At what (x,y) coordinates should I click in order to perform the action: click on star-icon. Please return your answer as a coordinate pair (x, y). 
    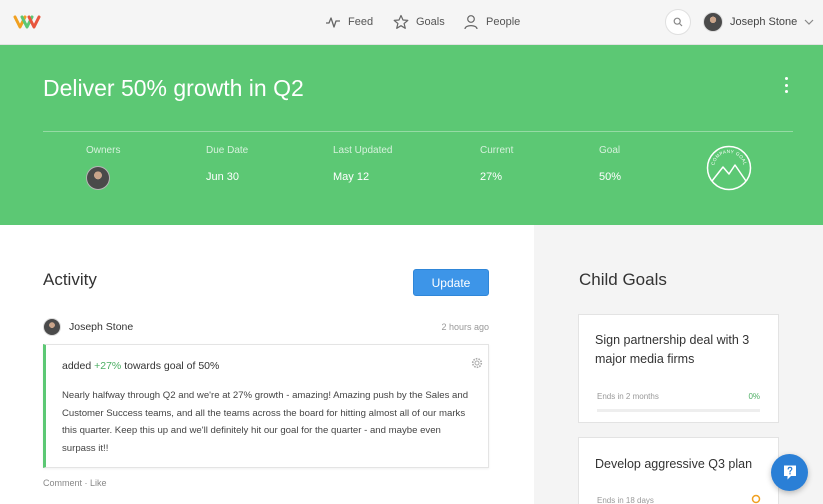
    Looking at the image, I should click on (401, 21).